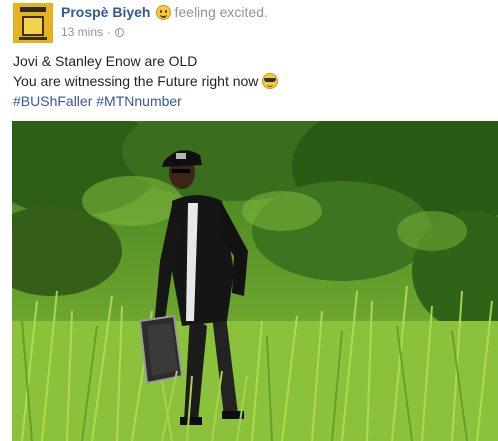  I want to click on timestamp-line: 13 mins ·, so click(164, 32).